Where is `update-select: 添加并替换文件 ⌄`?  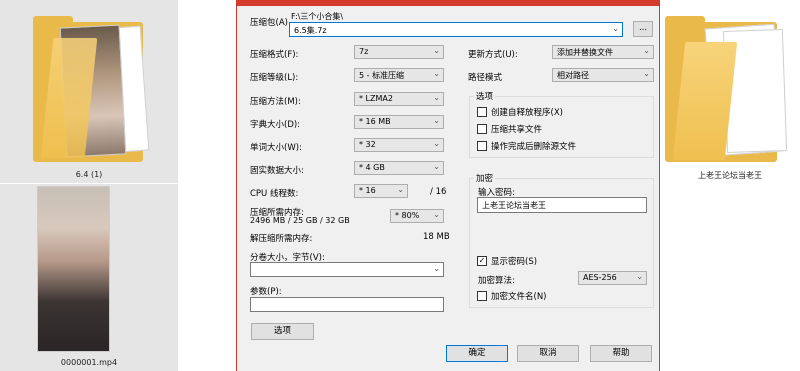
update-select: 添加并替换文件 ⌄ is located at coordinates (603, 52).